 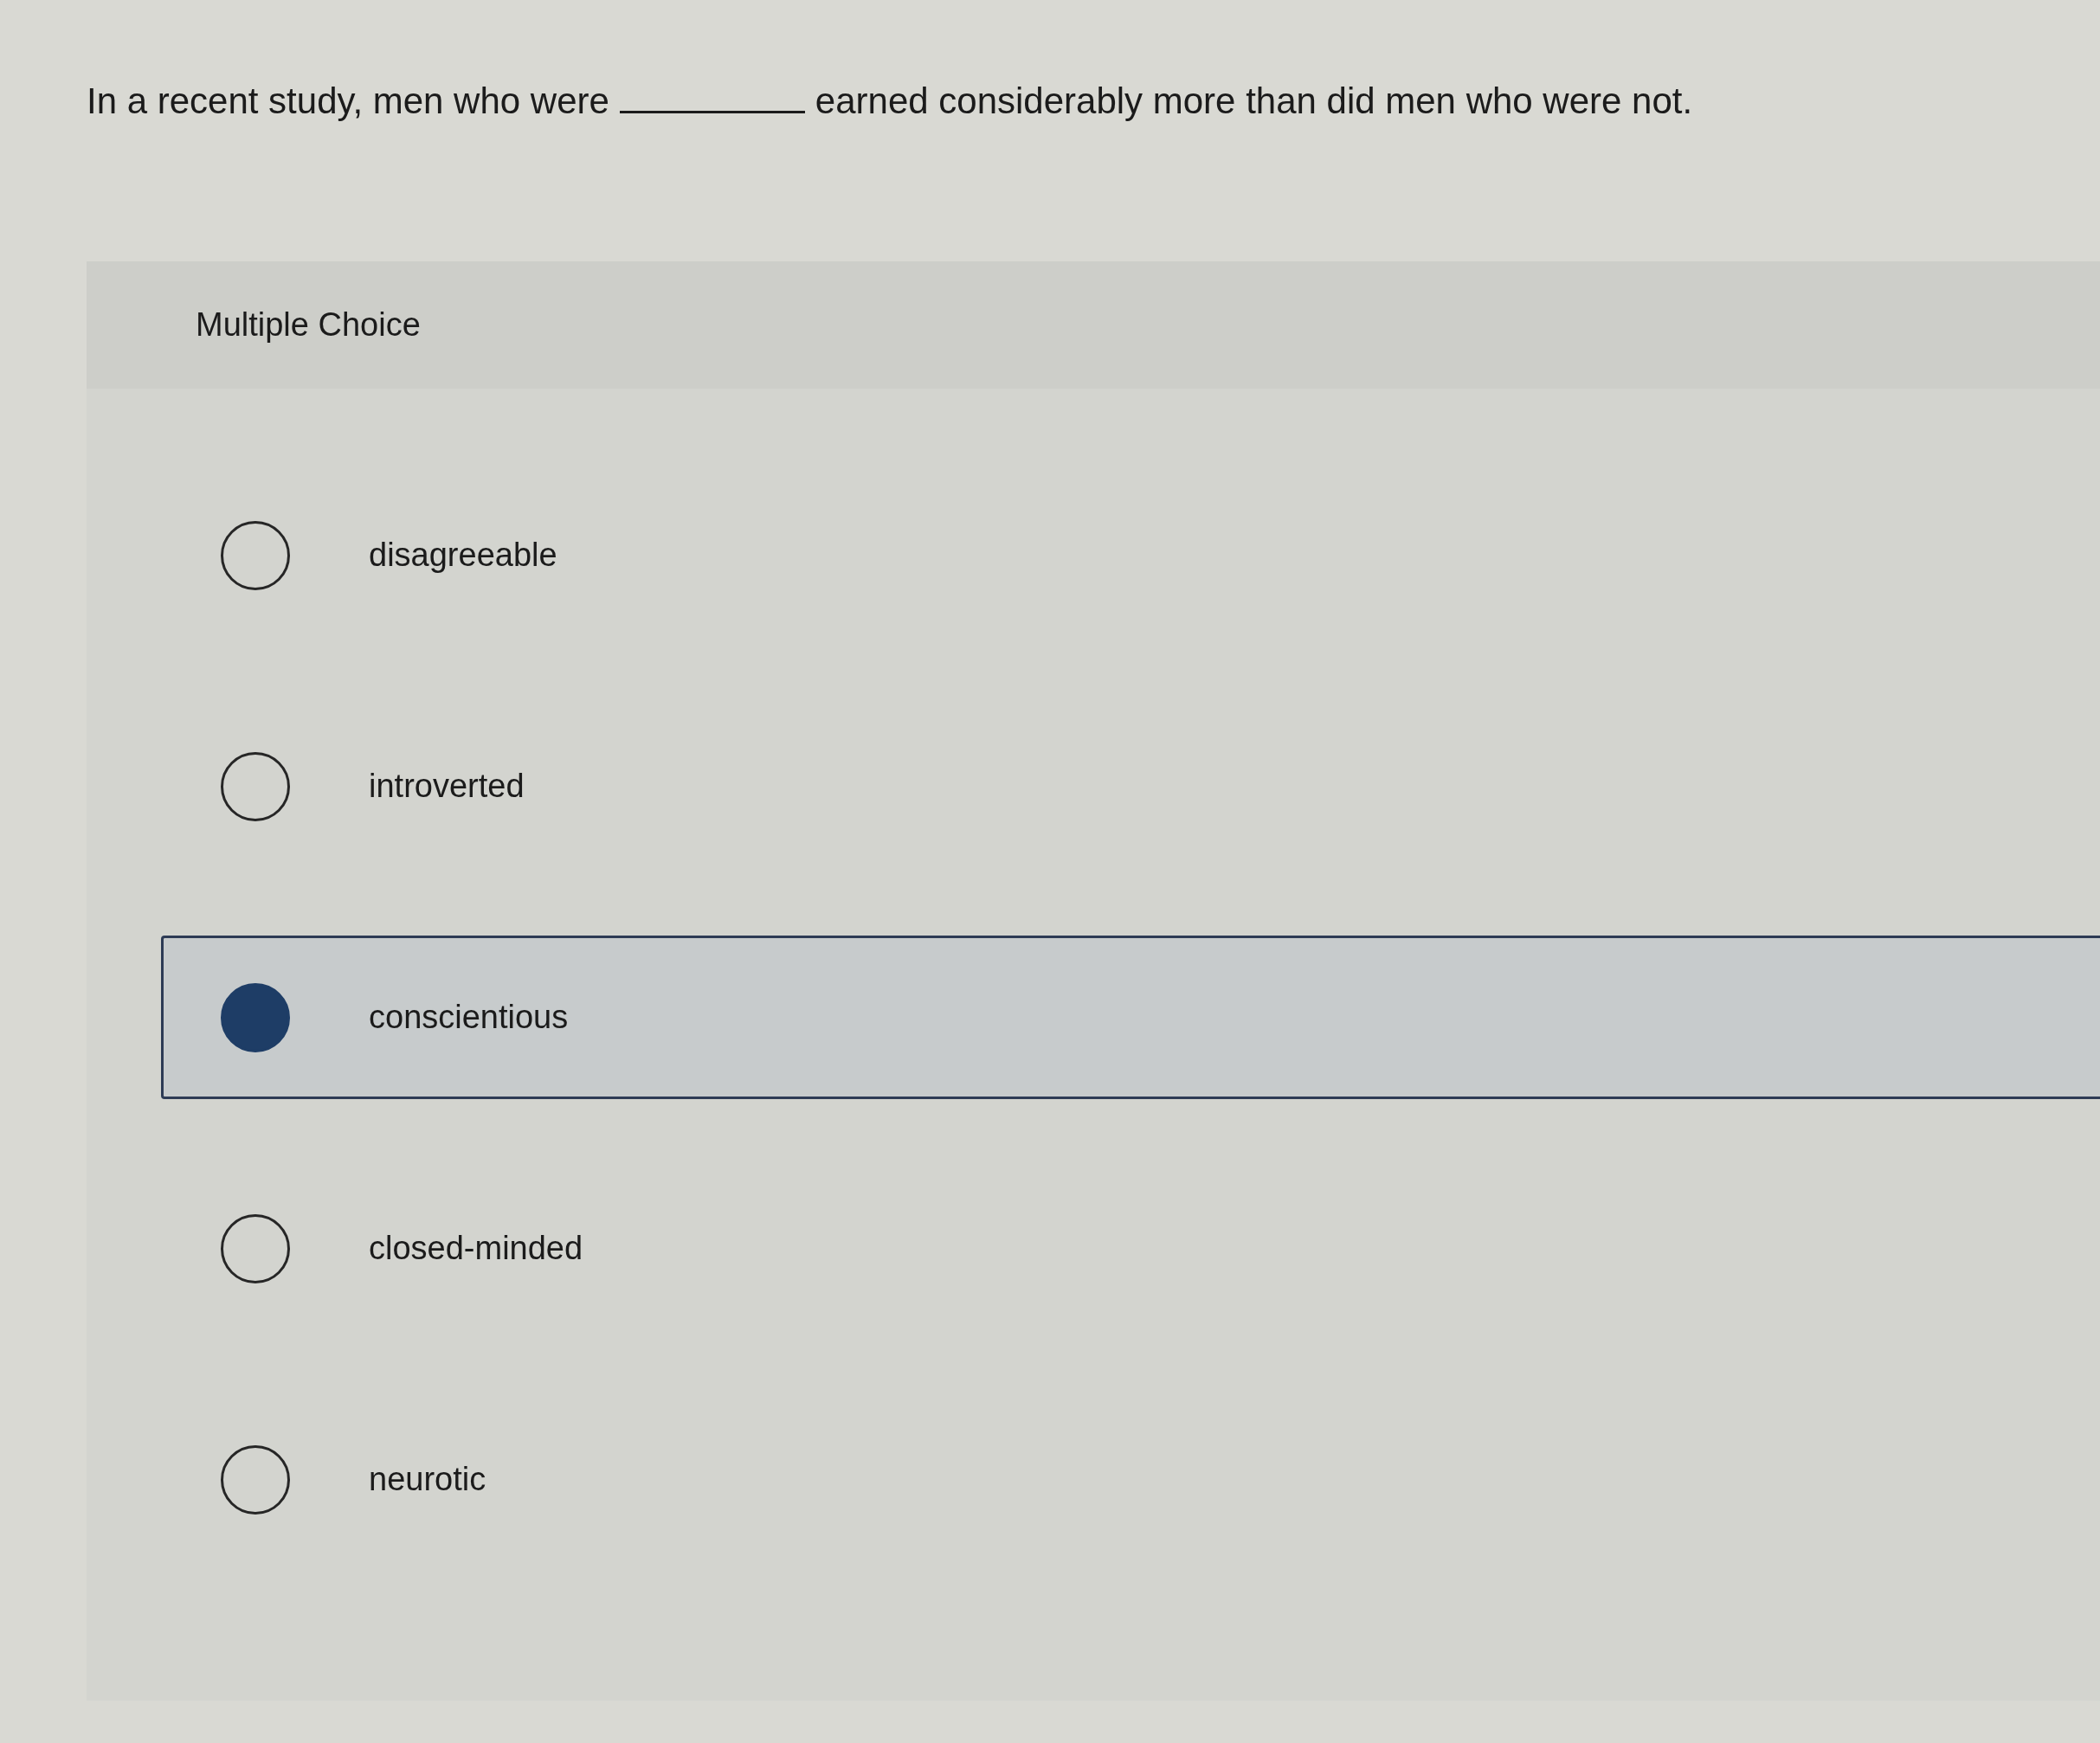 I want to click on question-text: In a recent study, men who were, so click(x=348, y=100).